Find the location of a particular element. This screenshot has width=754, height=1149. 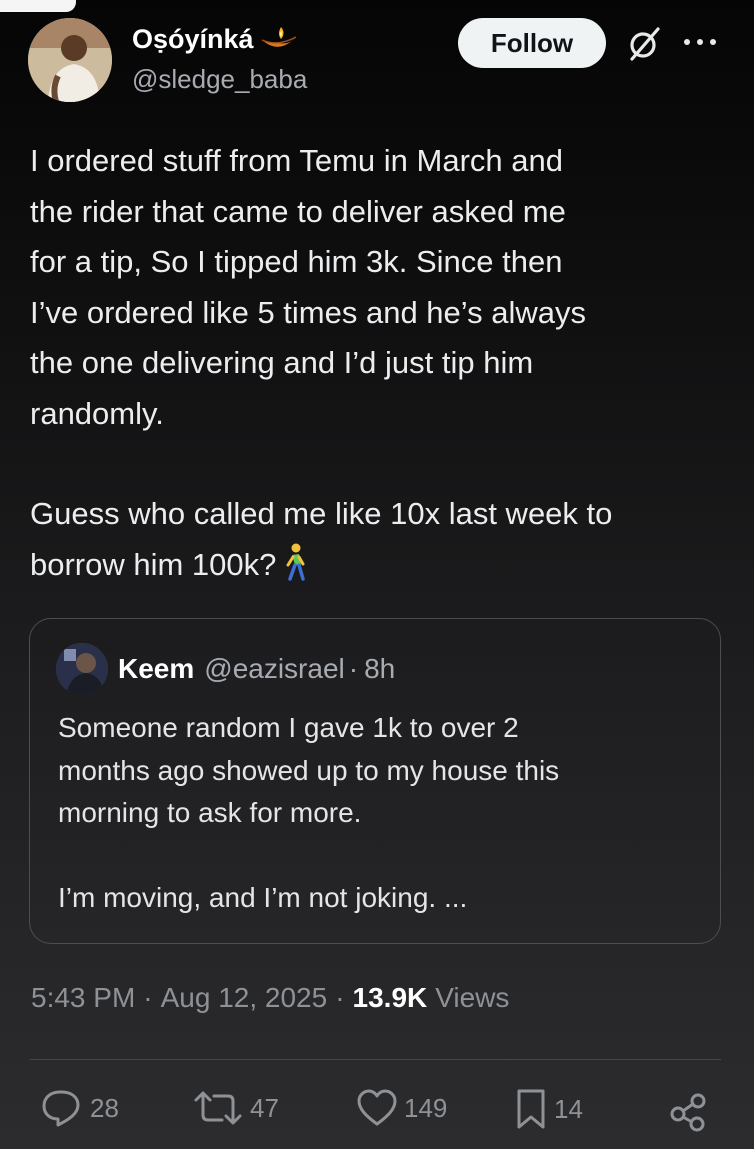

tweet-meta: 5:43 PM · Aug 12, 2025 · 13.9K Views is located at coordinates (270, 998).